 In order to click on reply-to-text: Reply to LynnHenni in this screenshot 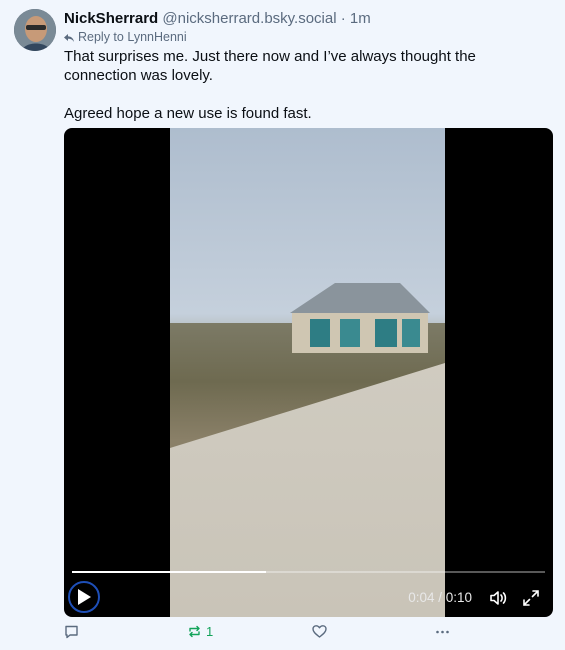, I will do `click(132, 37)`.